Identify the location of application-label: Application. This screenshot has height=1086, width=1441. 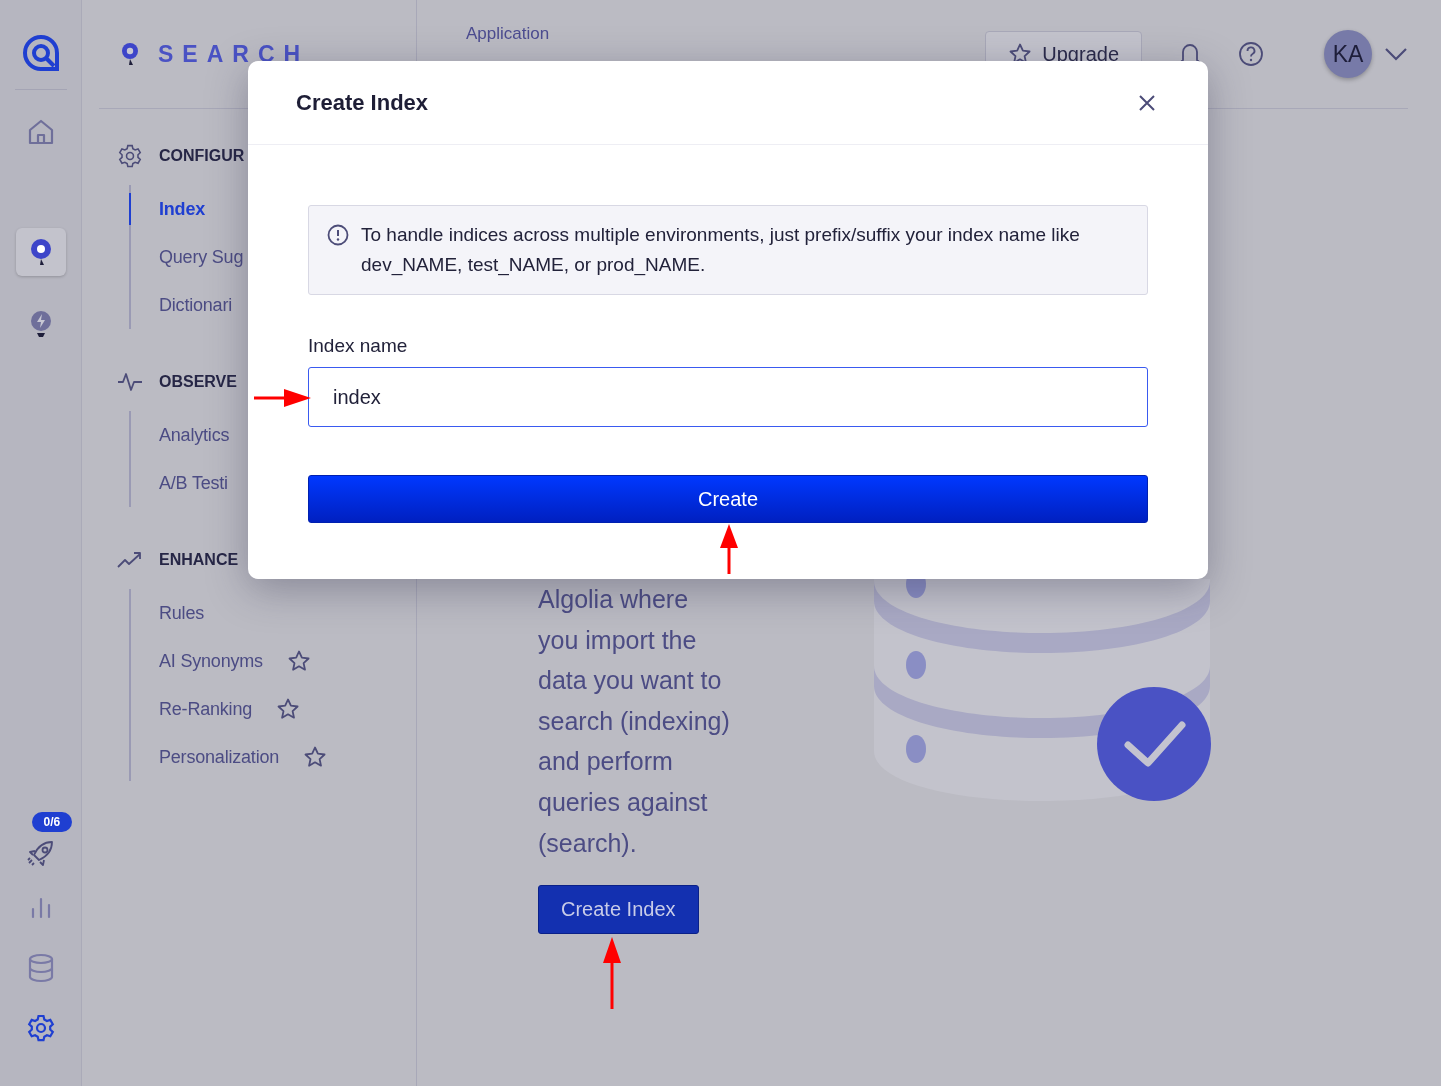
(508, 34).